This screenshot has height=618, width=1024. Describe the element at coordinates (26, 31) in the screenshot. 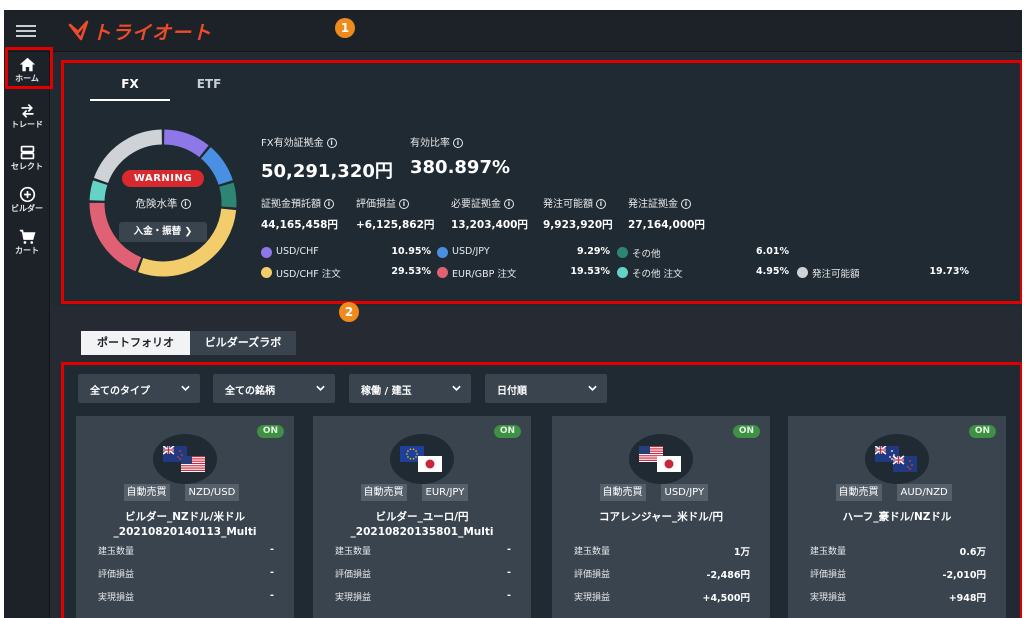

I see `menu-icon` at that location.